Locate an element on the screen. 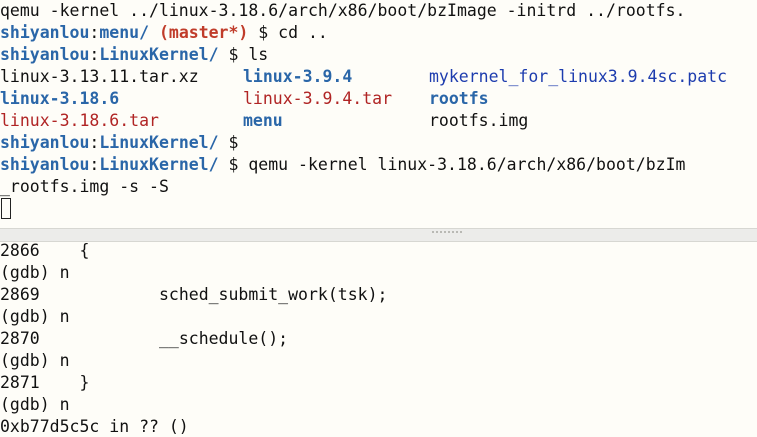 The height and width of the screenshot is (437, 757). terminal-output-line: _rootfs.img -s -S is located at coordinates (84, 186).